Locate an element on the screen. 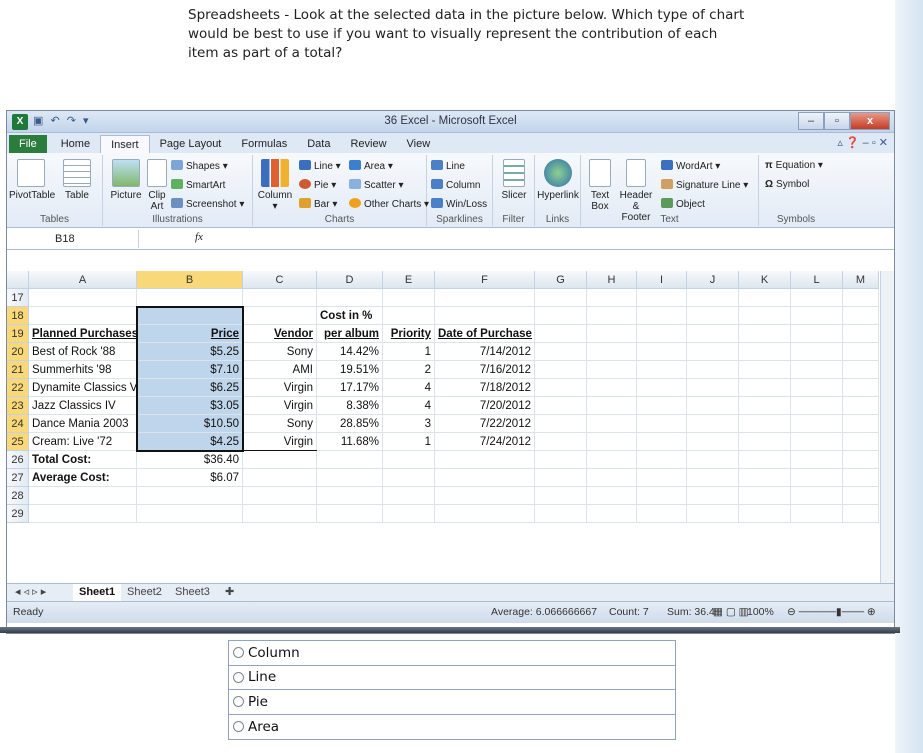 The image size is (923, 753). row-header-20: 20 is located at coordinates (18, 352).